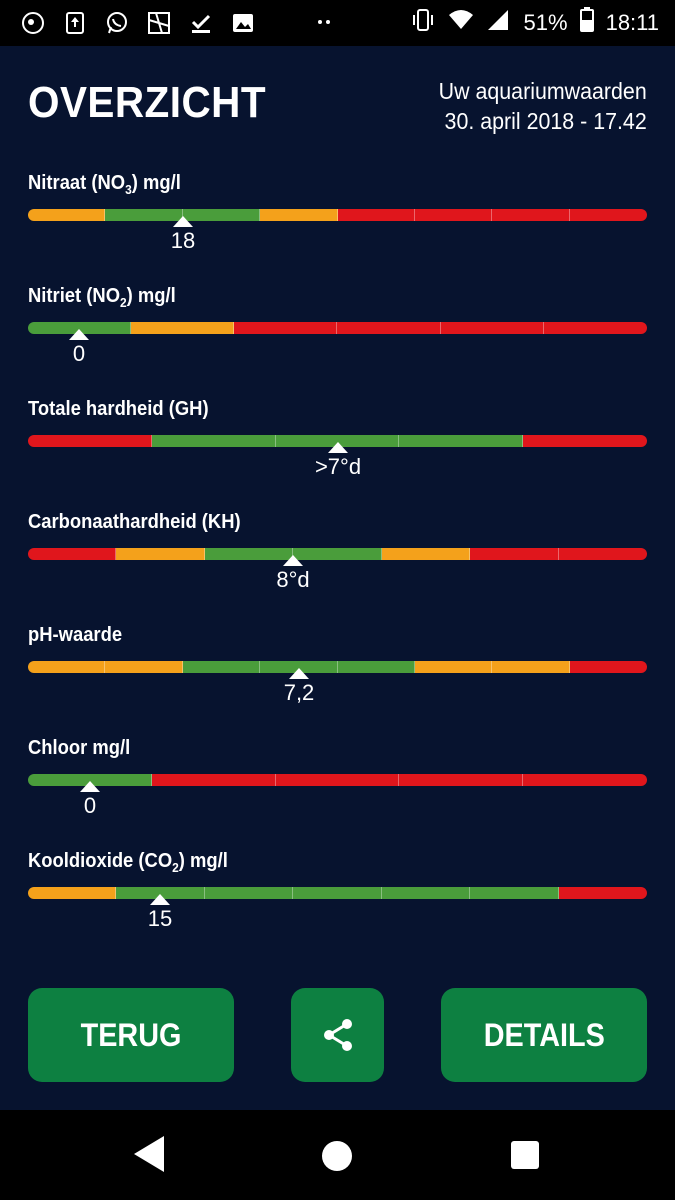 The height and width of the screenshot is (1200, 675). I want to click on subtitle-caption: Uw aquariumwaarden, so click(542, 91).